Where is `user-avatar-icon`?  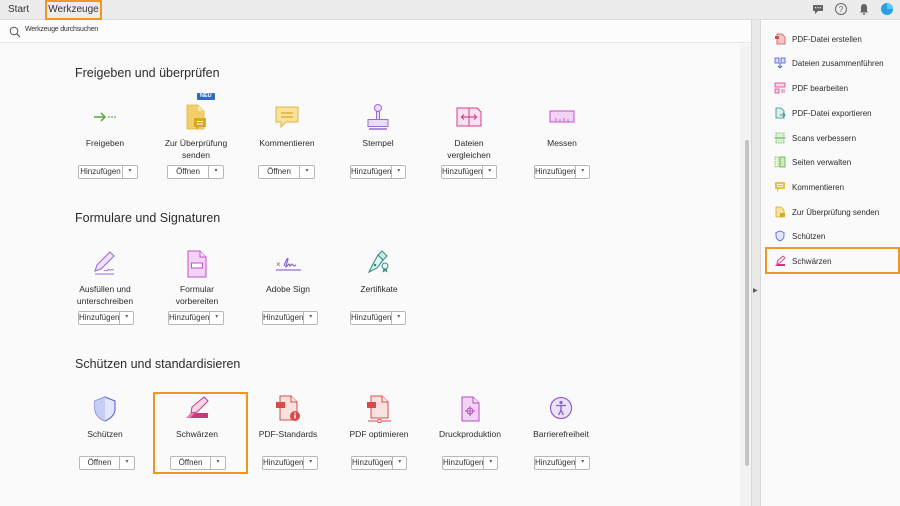 user-avatar-icon is located at coordinates (887, 9).